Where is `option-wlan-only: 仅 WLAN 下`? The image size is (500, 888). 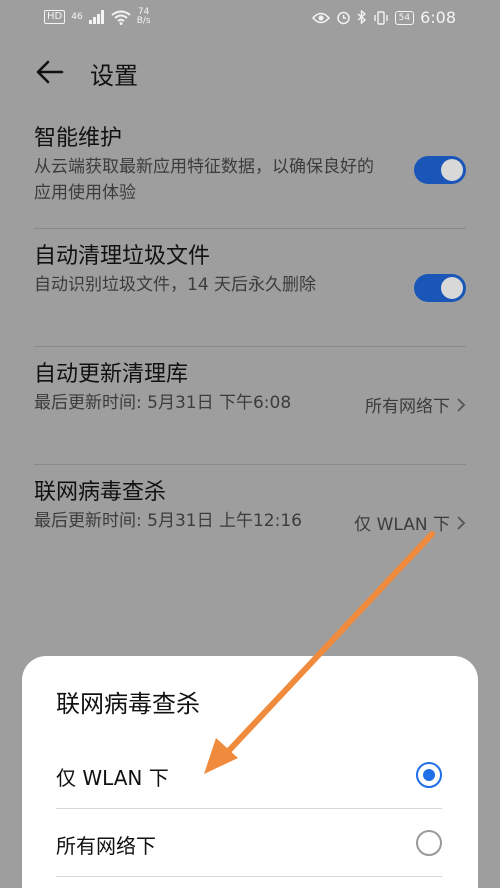 option-wlan-only: 仅 WLAN 下 is located at coordinates (249, 776).